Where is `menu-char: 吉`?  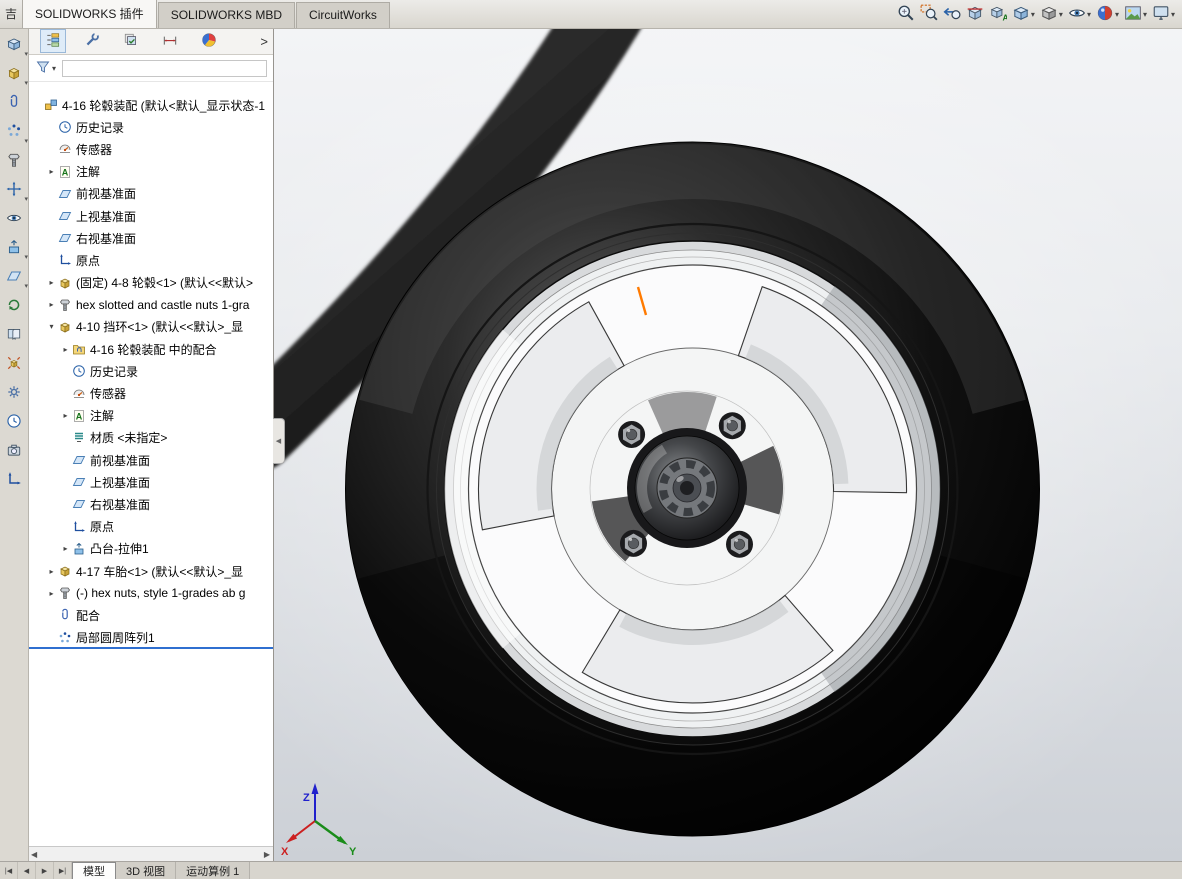 menu-char: 吉 is located at coordinates (11, 14).